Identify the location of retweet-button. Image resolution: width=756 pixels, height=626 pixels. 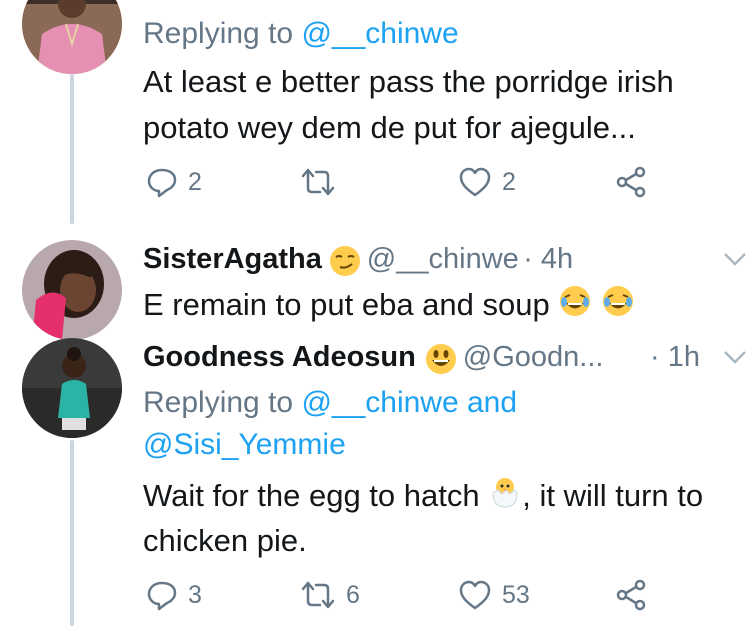
(318, 182).